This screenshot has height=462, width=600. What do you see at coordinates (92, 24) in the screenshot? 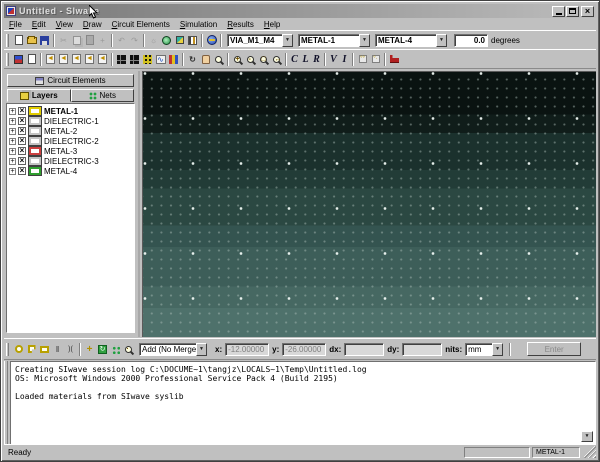
I see `menu-draw: Draw` at bounding box center [92, 24].